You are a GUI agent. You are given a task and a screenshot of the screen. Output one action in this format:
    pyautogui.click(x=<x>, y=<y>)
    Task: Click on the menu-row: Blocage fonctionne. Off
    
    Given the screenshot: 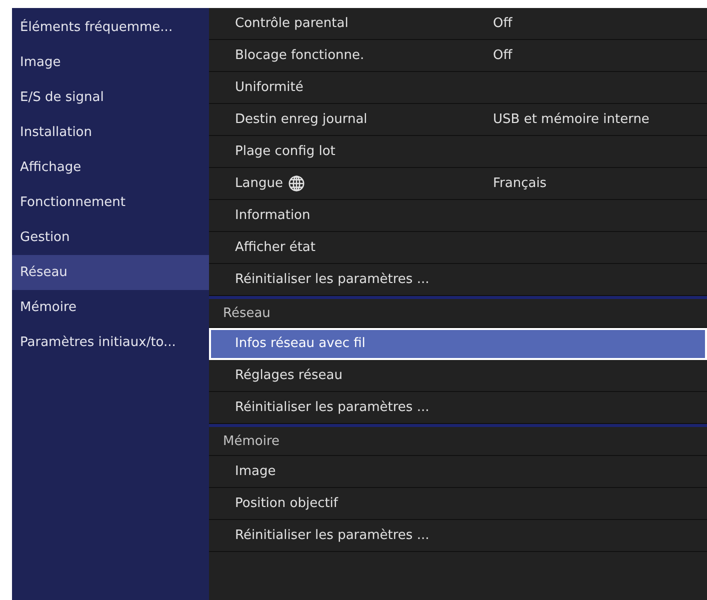 What is the action you would take?
    pyautogui.click(x=458, y=56)
    